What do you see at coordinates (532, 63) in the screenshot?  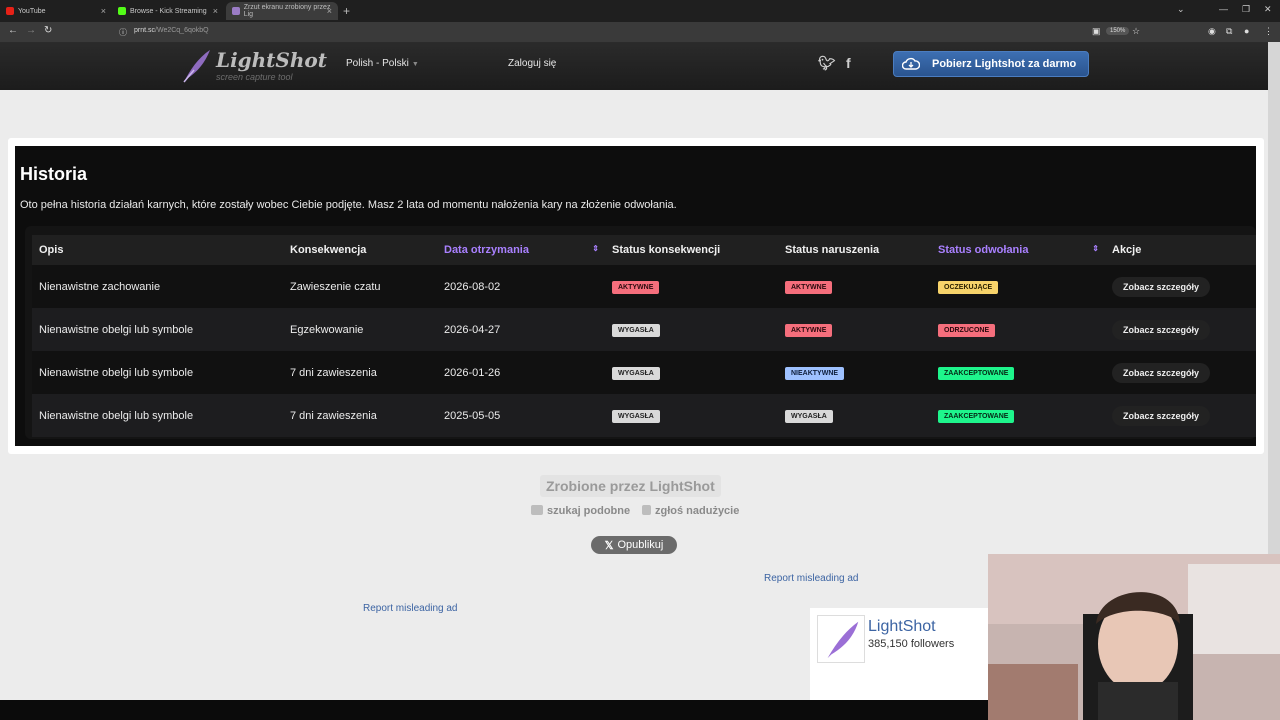 I see `login-link: Zaloguj się` at bounding box center [532, 63].